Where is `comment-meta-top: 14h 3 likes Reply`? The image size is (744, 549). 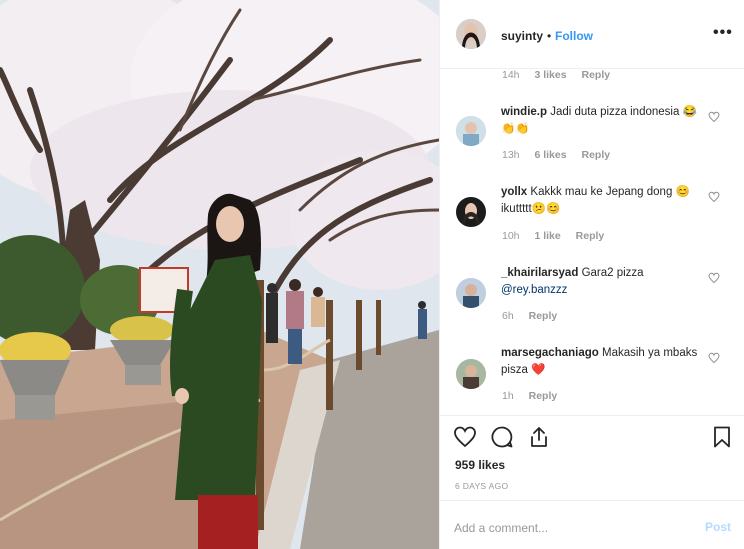
comment-meta-top: 14h 3 likes Reply is located at coordinates (562, 75).